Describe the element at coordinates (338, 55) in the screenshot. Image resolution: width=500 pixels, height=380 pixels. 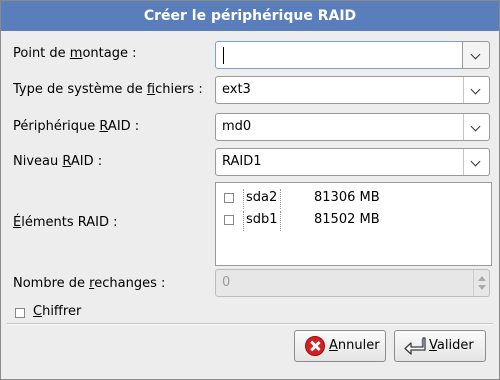
I see `mount-point-input` at that location.